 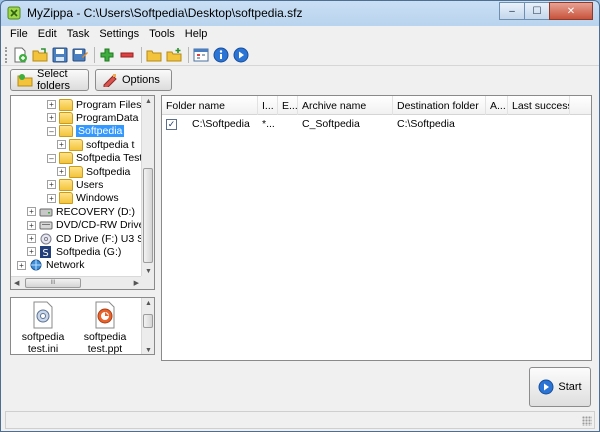 What do you see at coordinates (110, 80) in the screenshot?
I see `options-icon` at bounding box center [110, 80].